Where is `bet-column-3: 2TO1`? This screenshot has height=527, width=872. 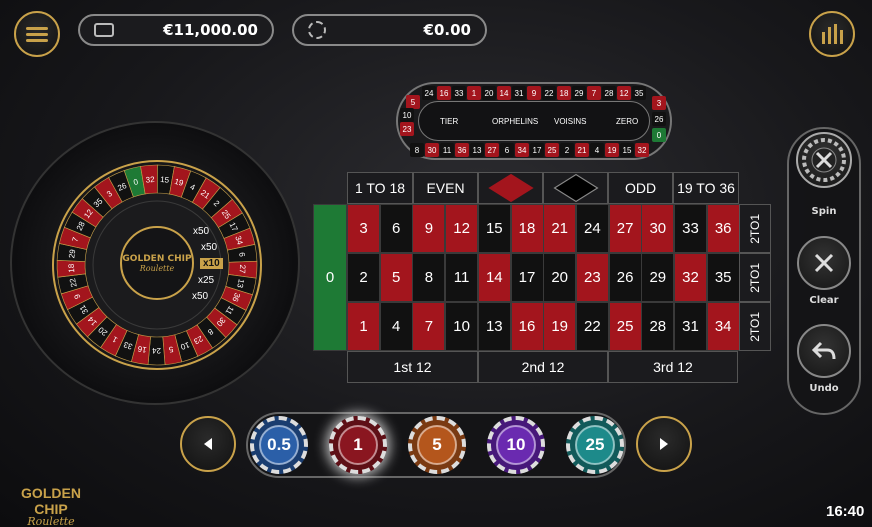 bet-column-3: 2TO1 is located at coordinates (755, 326).